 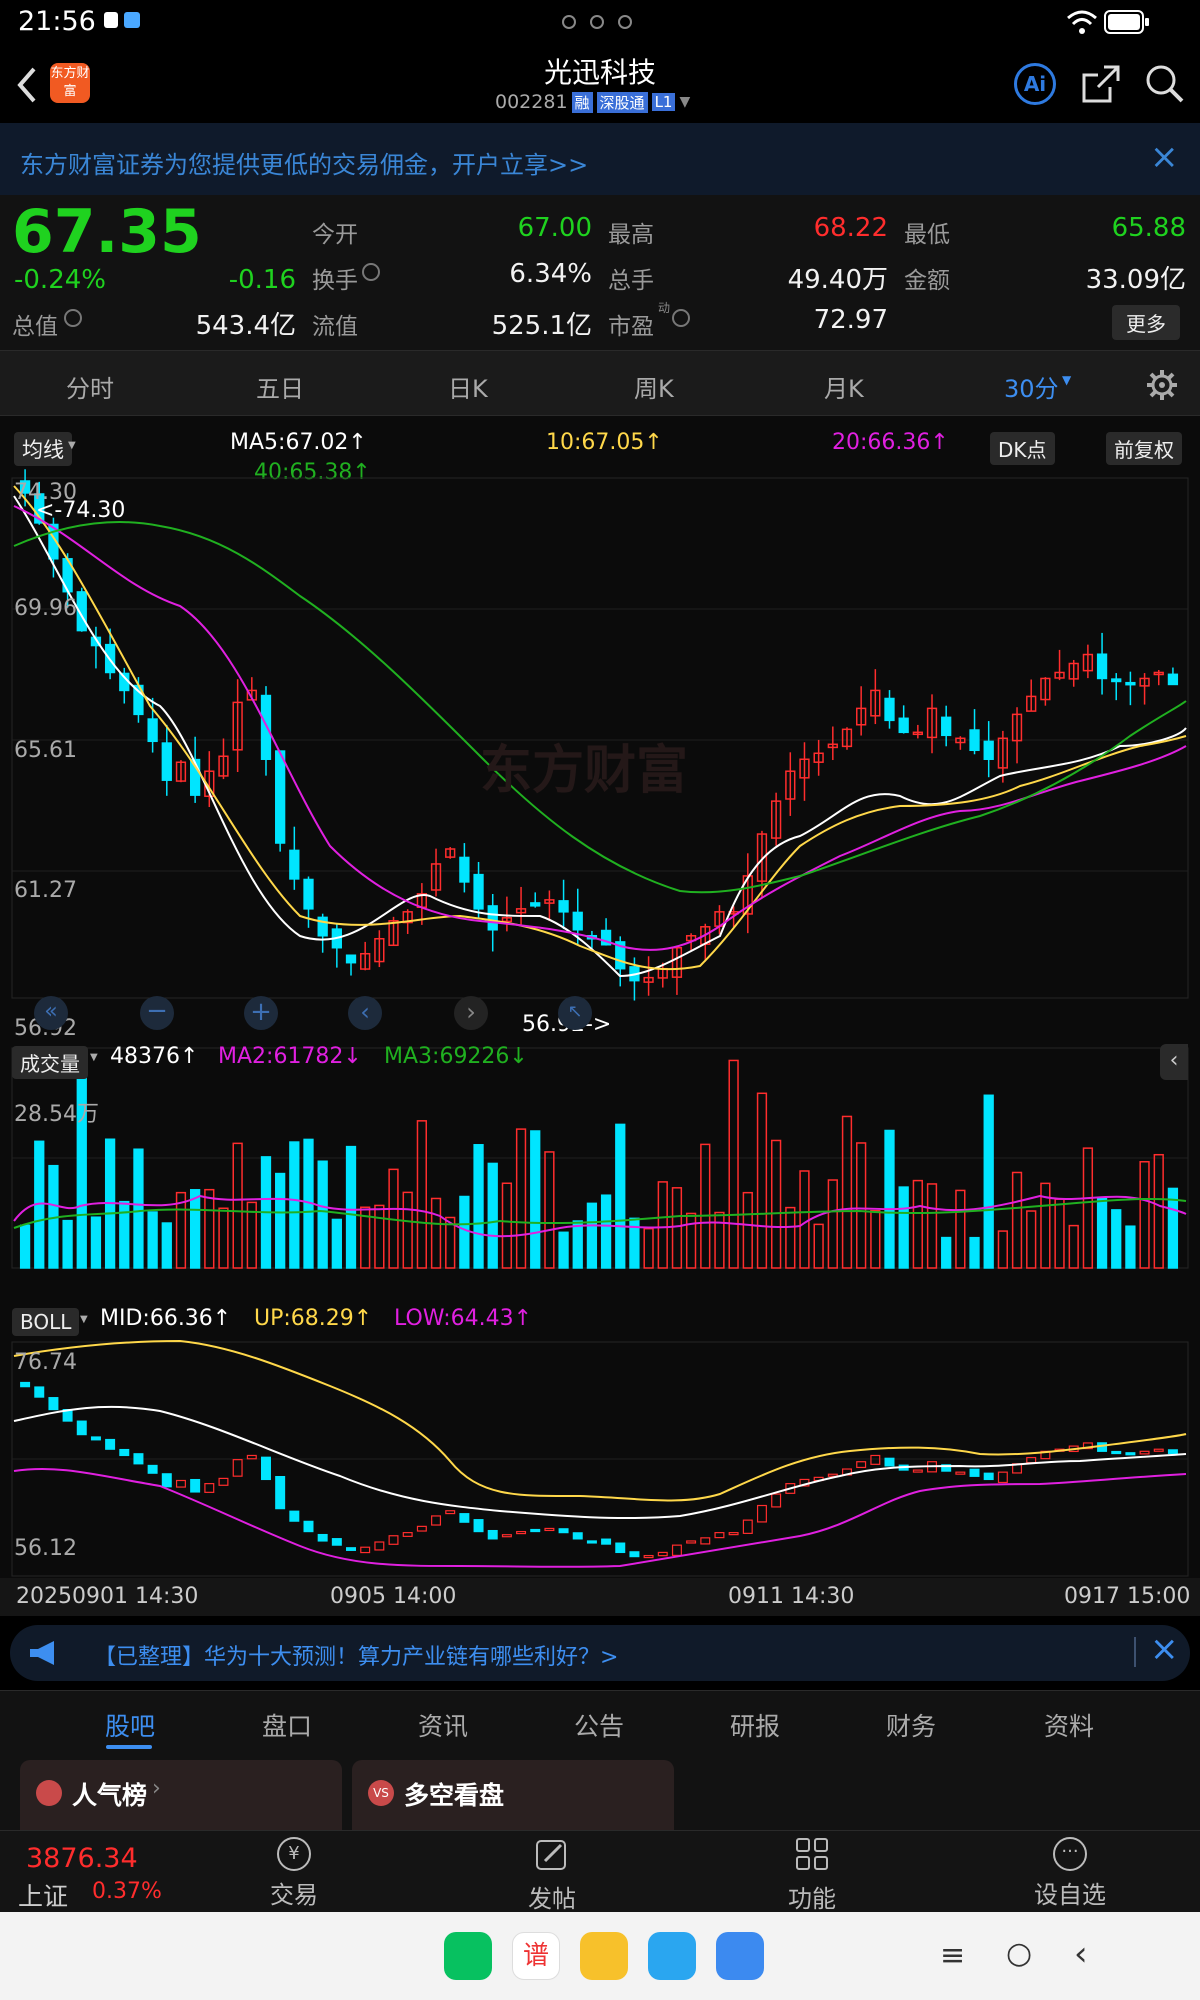 I want to click on nav-label: 设自选, so click(x=1070, y=1895).